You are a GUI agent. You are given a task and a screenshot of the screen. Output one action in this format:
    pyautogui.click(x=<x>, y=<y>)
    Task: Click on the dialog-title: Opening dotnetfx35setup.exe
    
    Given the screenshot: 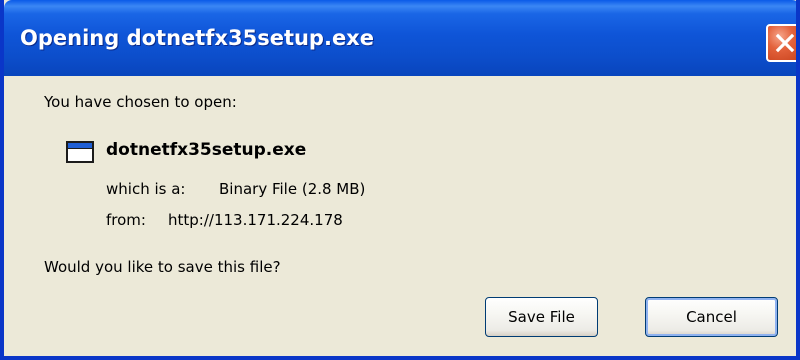 What is the action you would take?
    pyautogui.click(x=197, y=38)
    